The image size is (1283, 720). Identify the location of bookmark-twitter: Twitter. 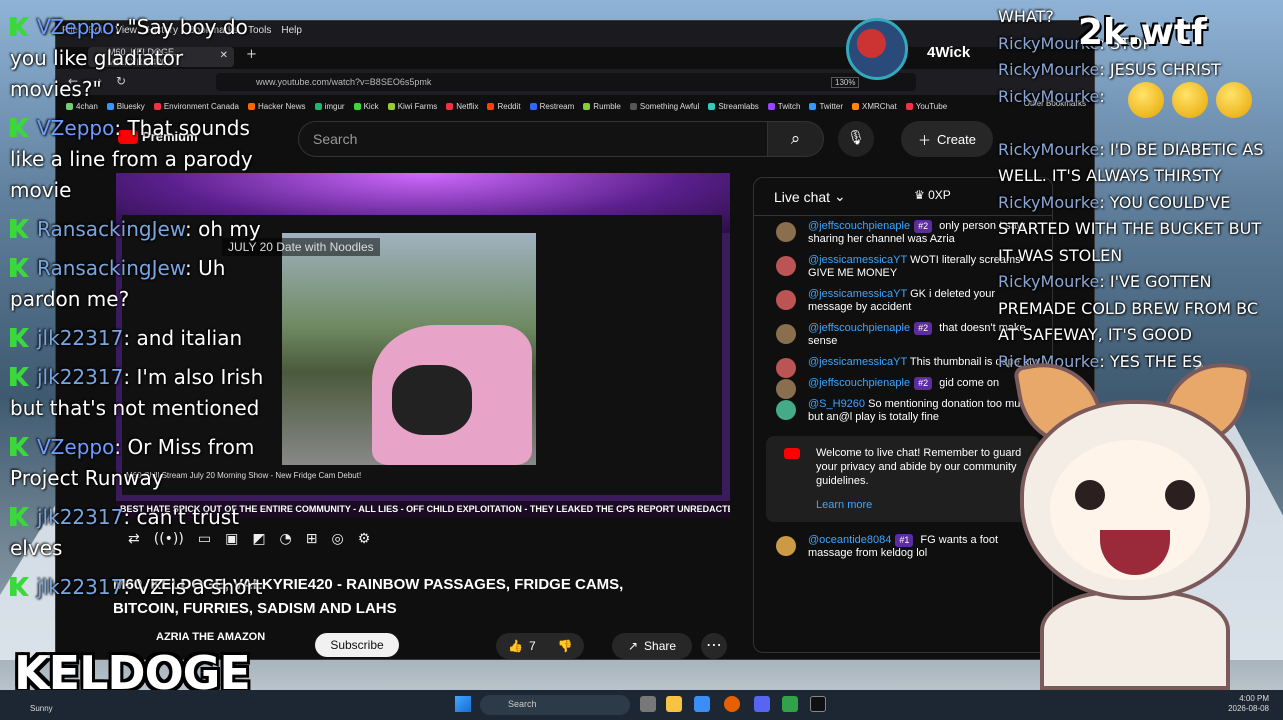
(826, 106).